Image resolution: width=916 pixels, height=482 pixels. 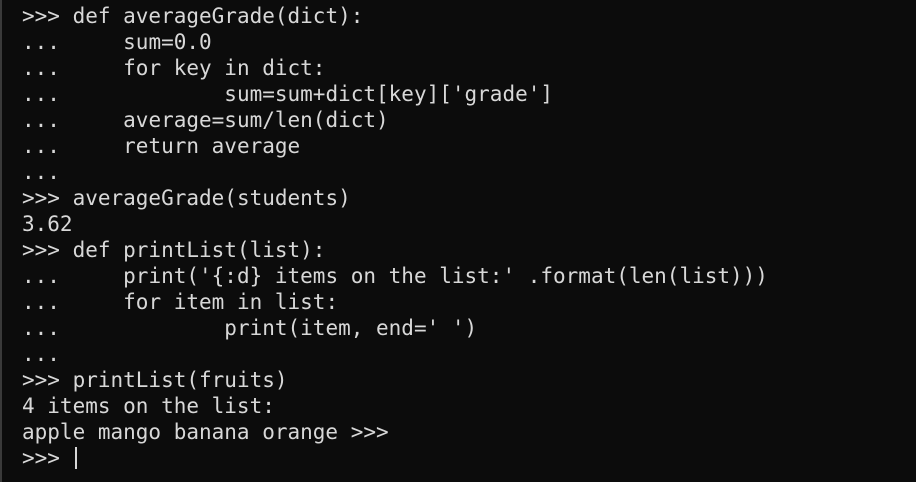 What do you see at coordinates (148, 406) in the screenshot?
I see `output-text: 4 items on the list:` at bounding box center [148, 406].